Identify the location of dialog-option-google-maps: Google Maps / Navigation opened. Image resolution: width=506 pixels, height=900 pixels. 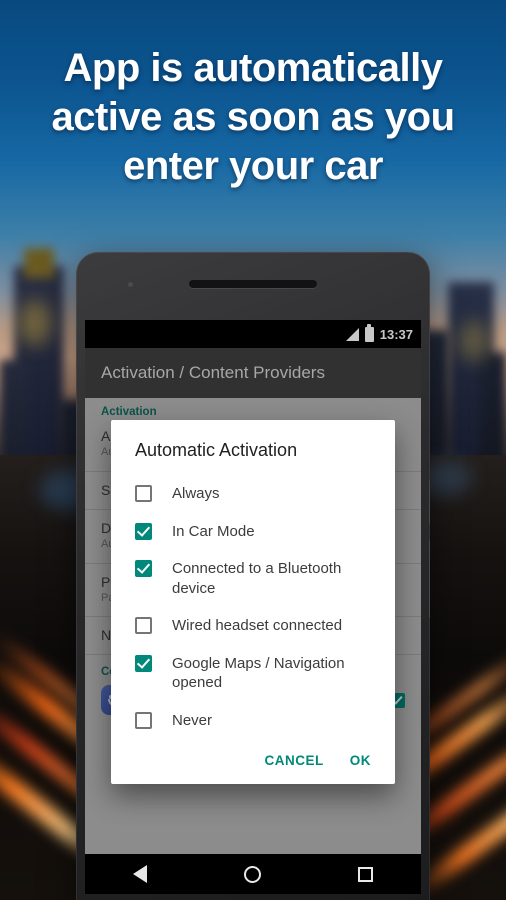
(253, 673).